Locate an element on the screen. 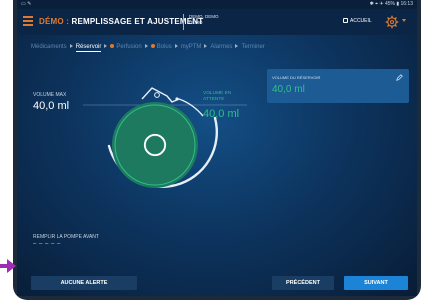 The image size is (433, 300). volume-attente-label: VOLUME EN ATTENTE is located at coordinates (217, 96).